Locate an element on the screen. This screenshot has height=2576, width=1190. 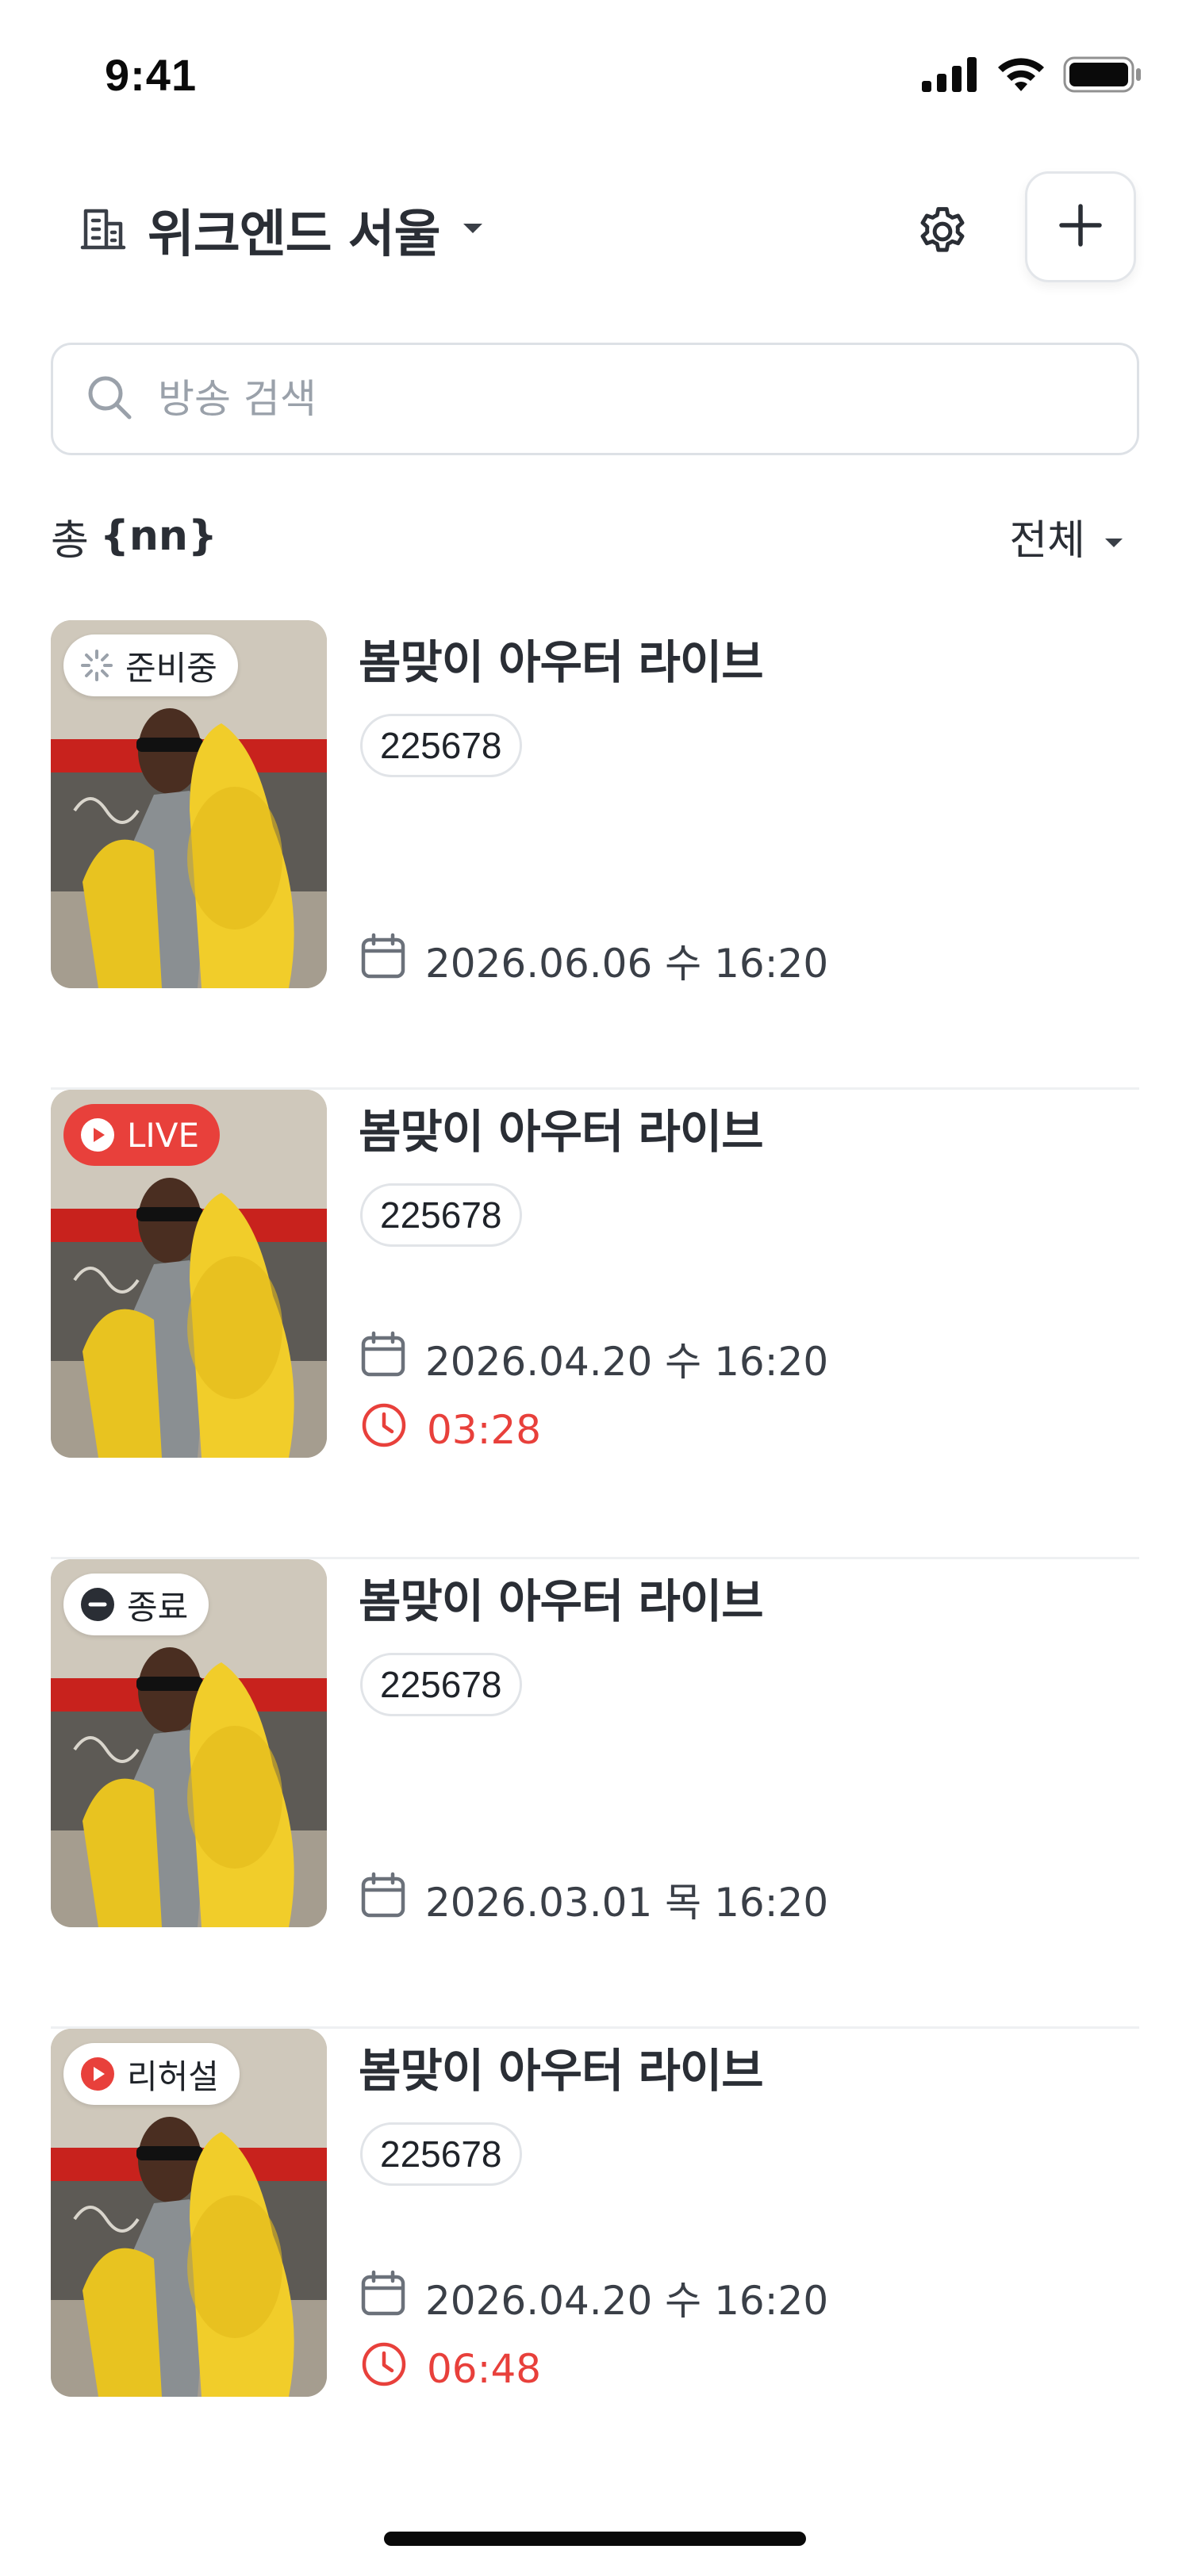
status-time: 9:41 is located at coordinates (151, 75).